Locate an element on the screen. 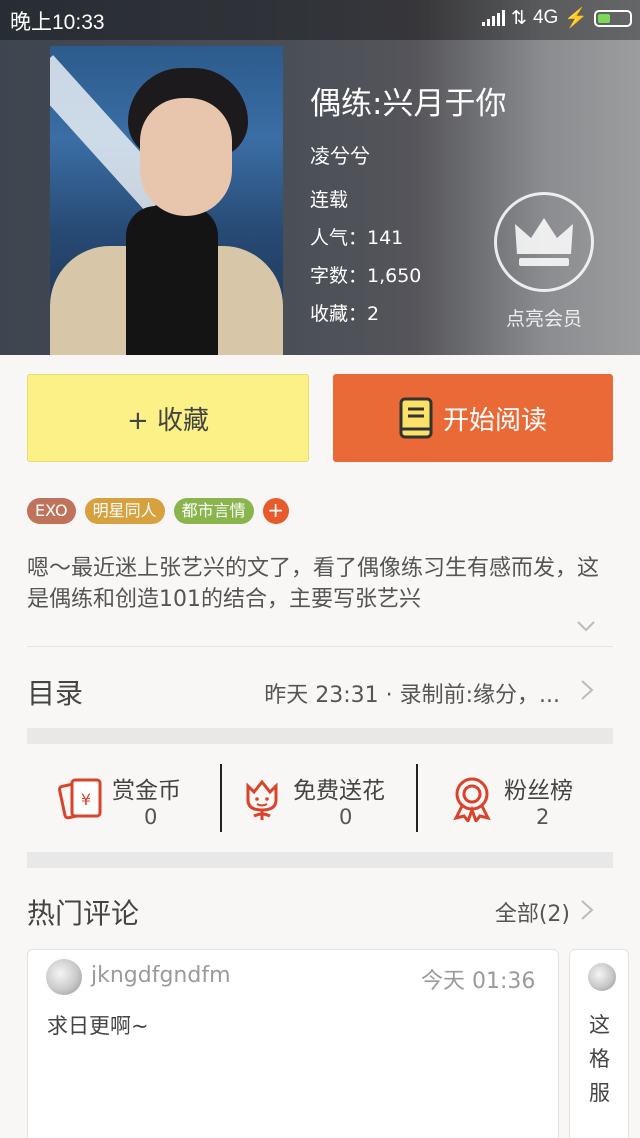 This screenshot has width=640, height=1138. status-indicators: ⇅ 4G ⚡ is located at coordinates (557, 18).